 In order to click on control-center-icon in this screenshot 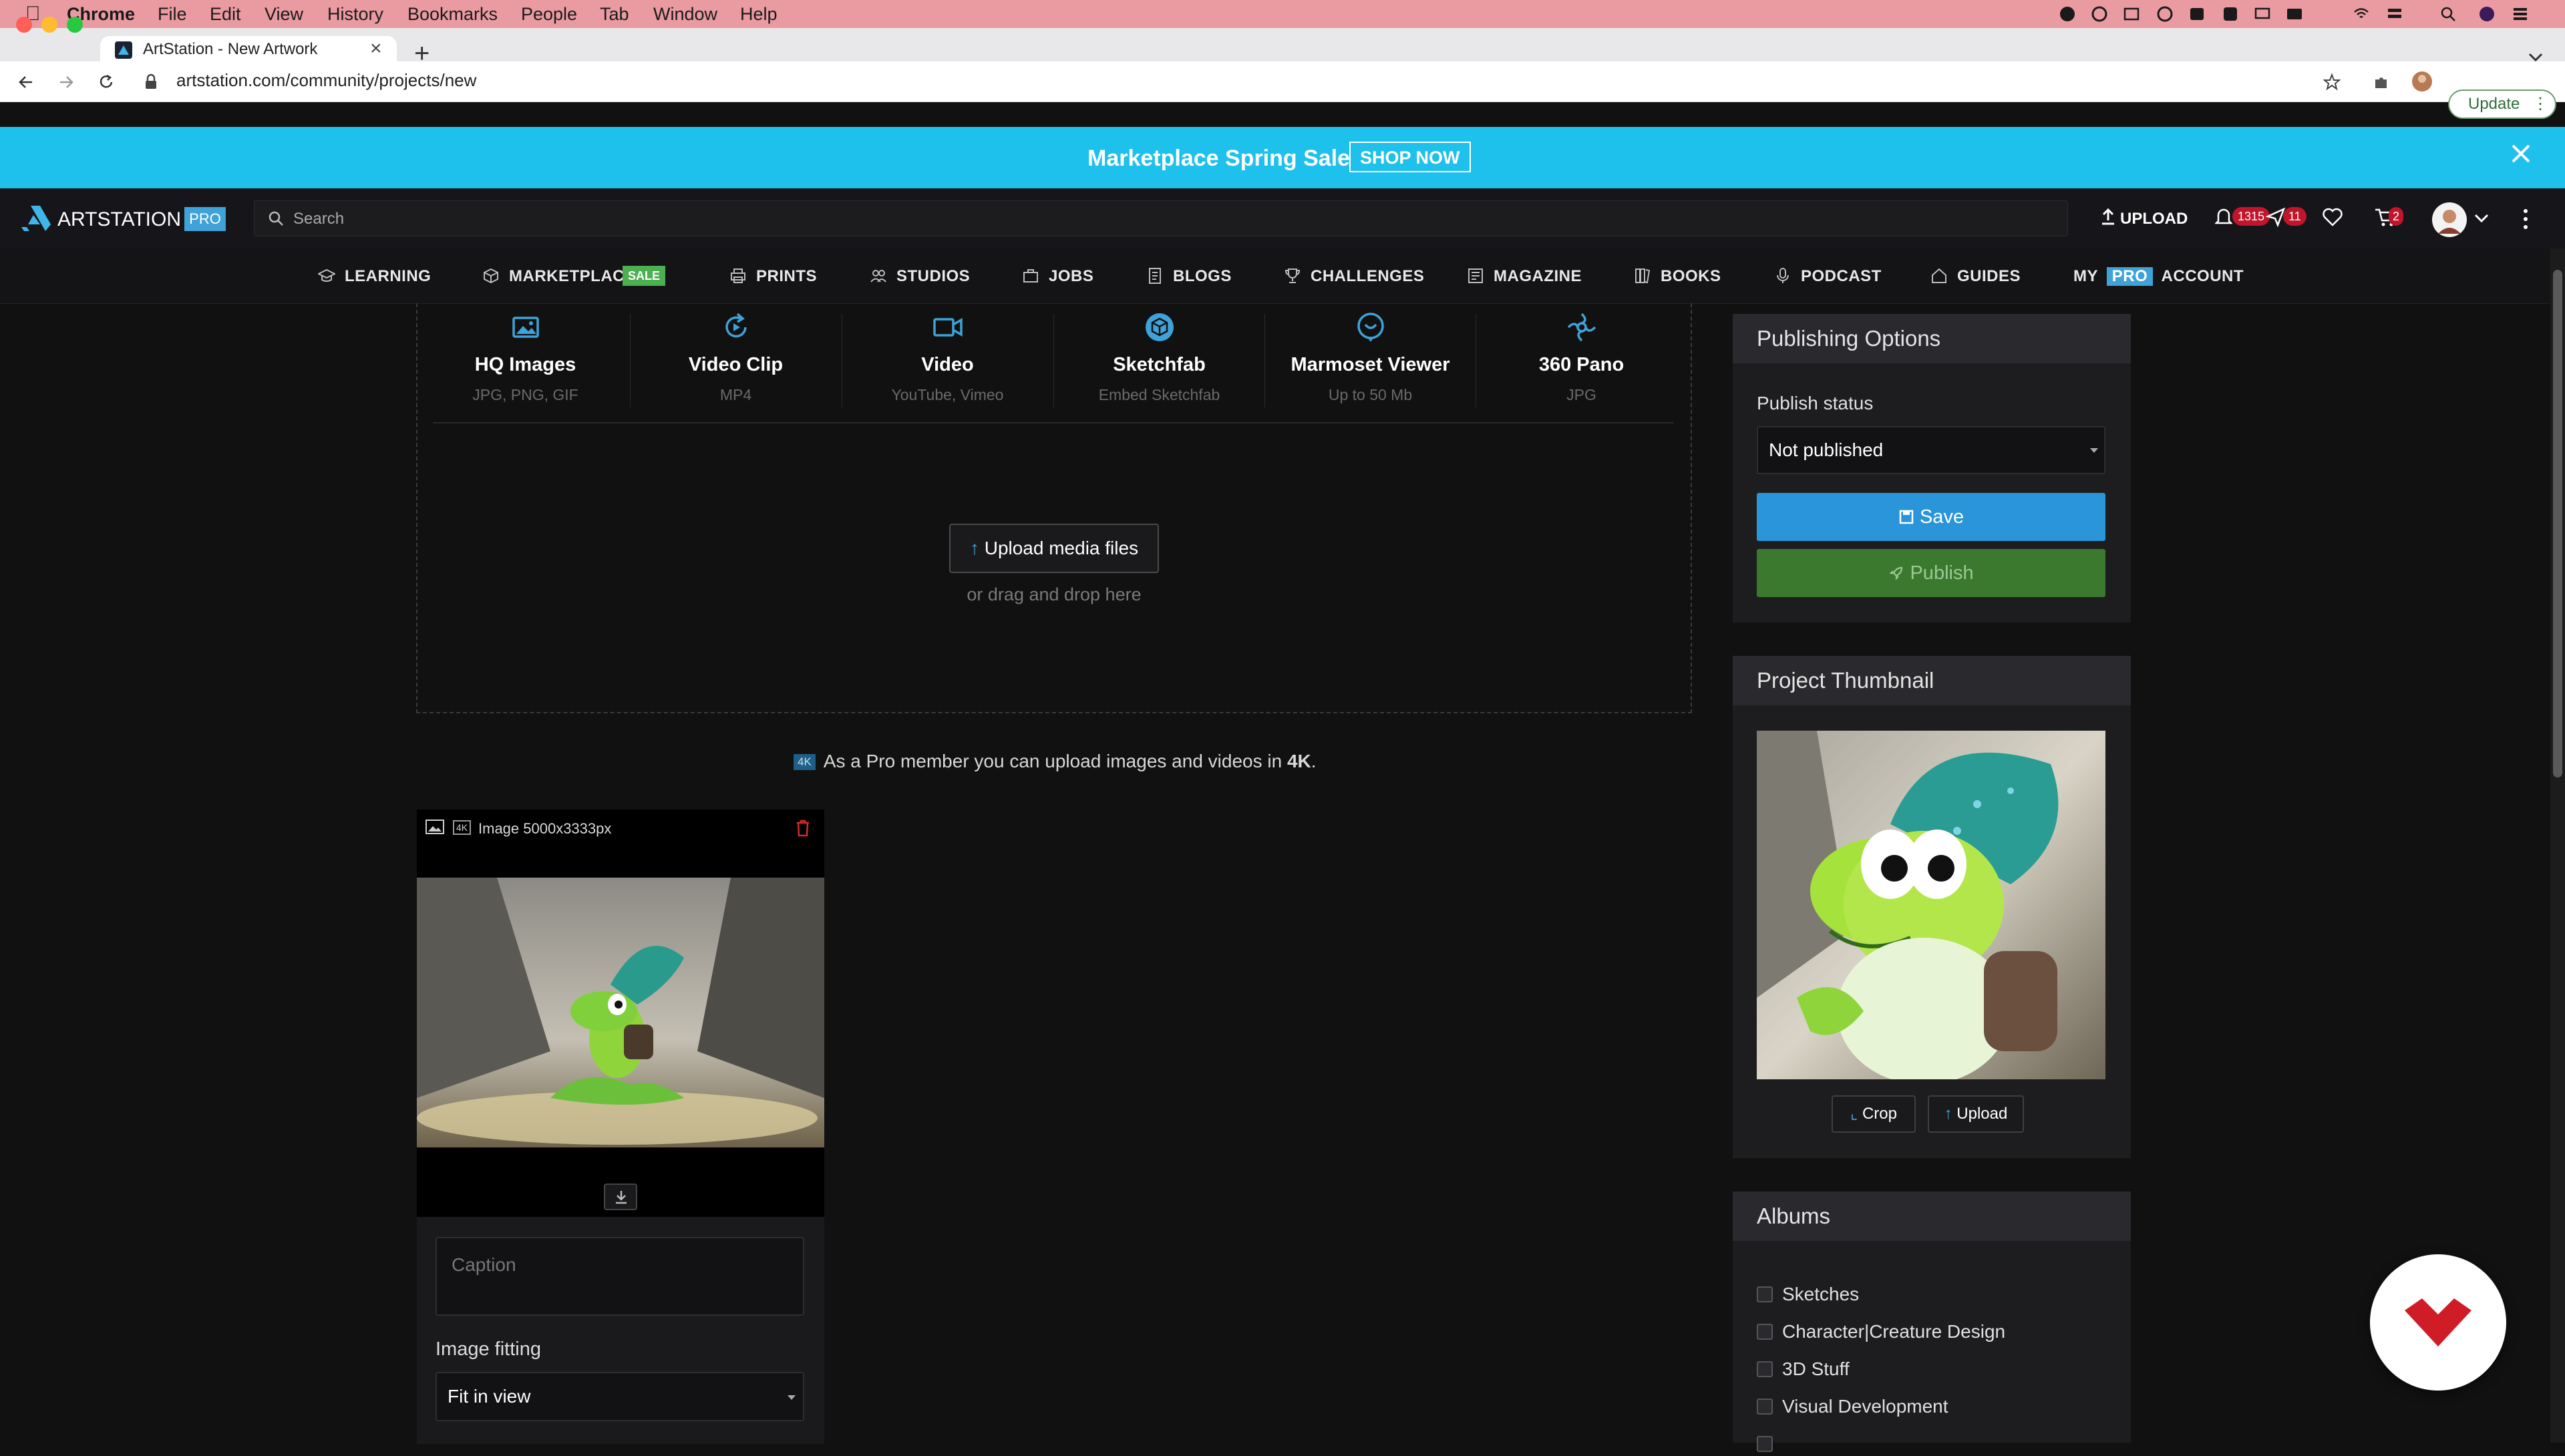, I will do `click(2394, 14)`.